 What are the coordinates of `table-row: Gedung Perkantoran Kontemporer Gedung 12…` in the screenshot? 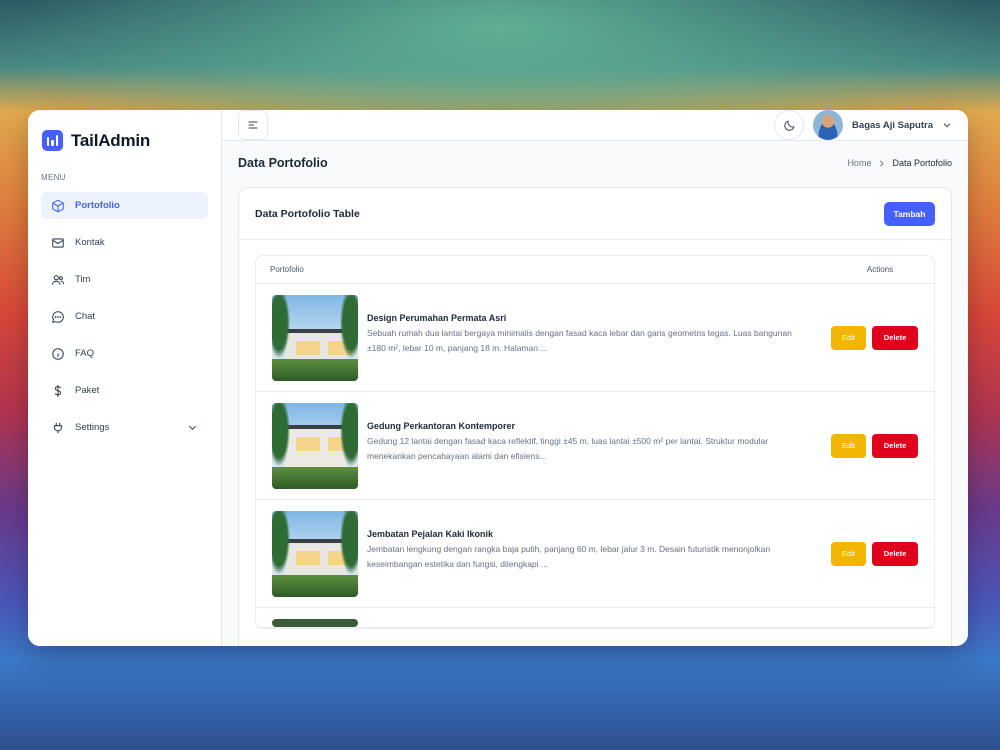 It's located at (595, 446).